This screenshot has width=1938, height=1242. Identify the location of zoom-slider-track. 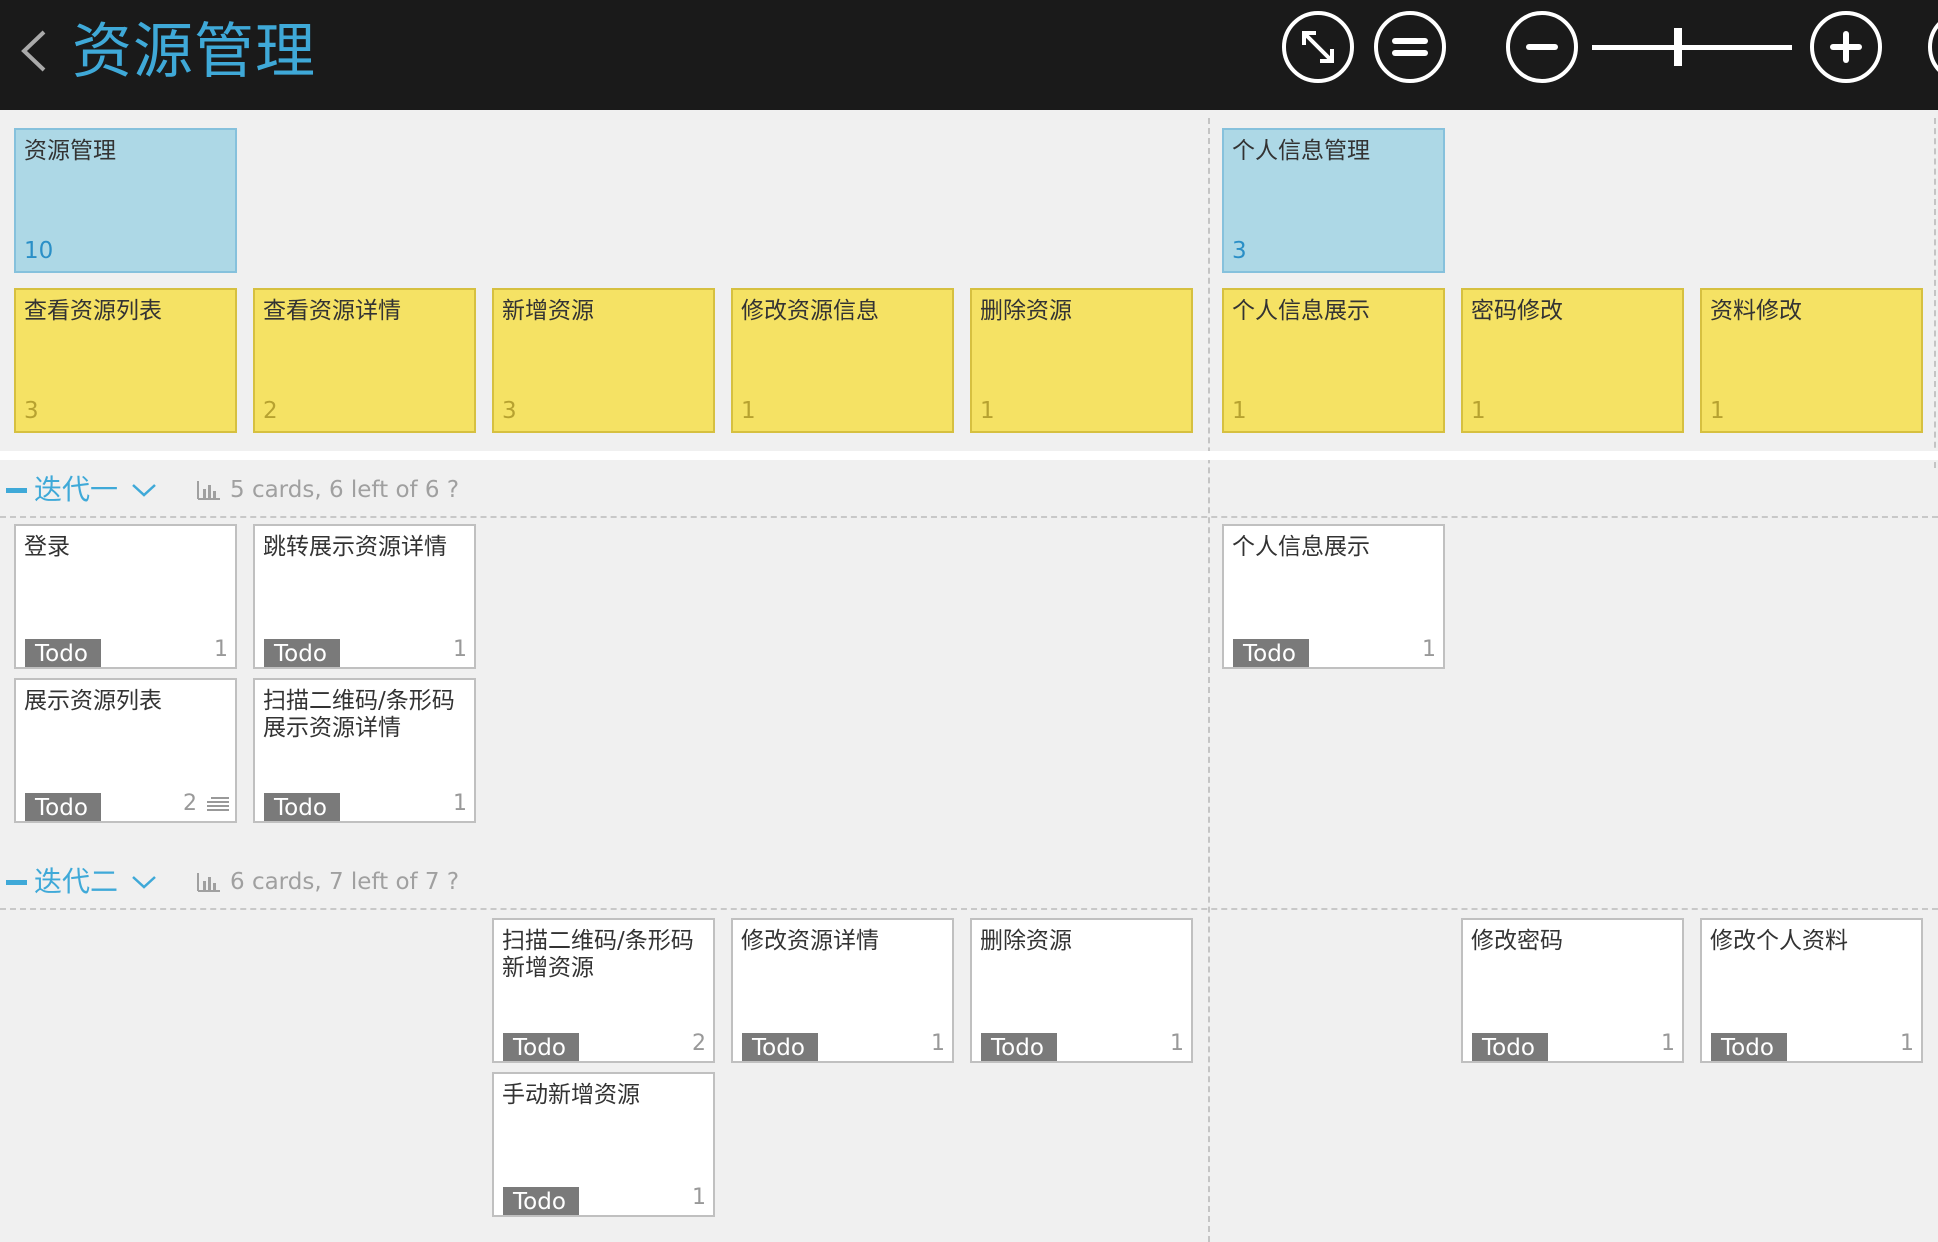
(1692, 47).